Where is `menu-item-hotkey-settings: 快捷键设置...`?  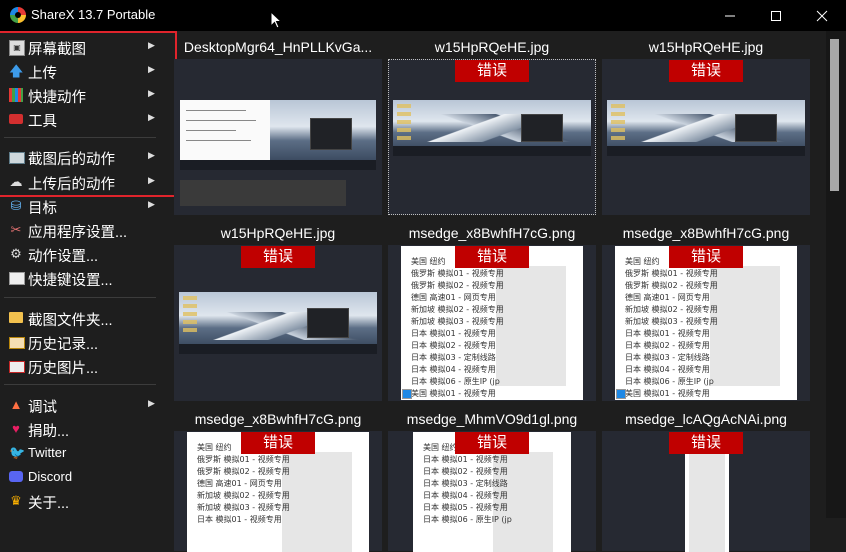 menu-item-hotkey-settings: 快捷键设置... is located at coordinates (84, 278).